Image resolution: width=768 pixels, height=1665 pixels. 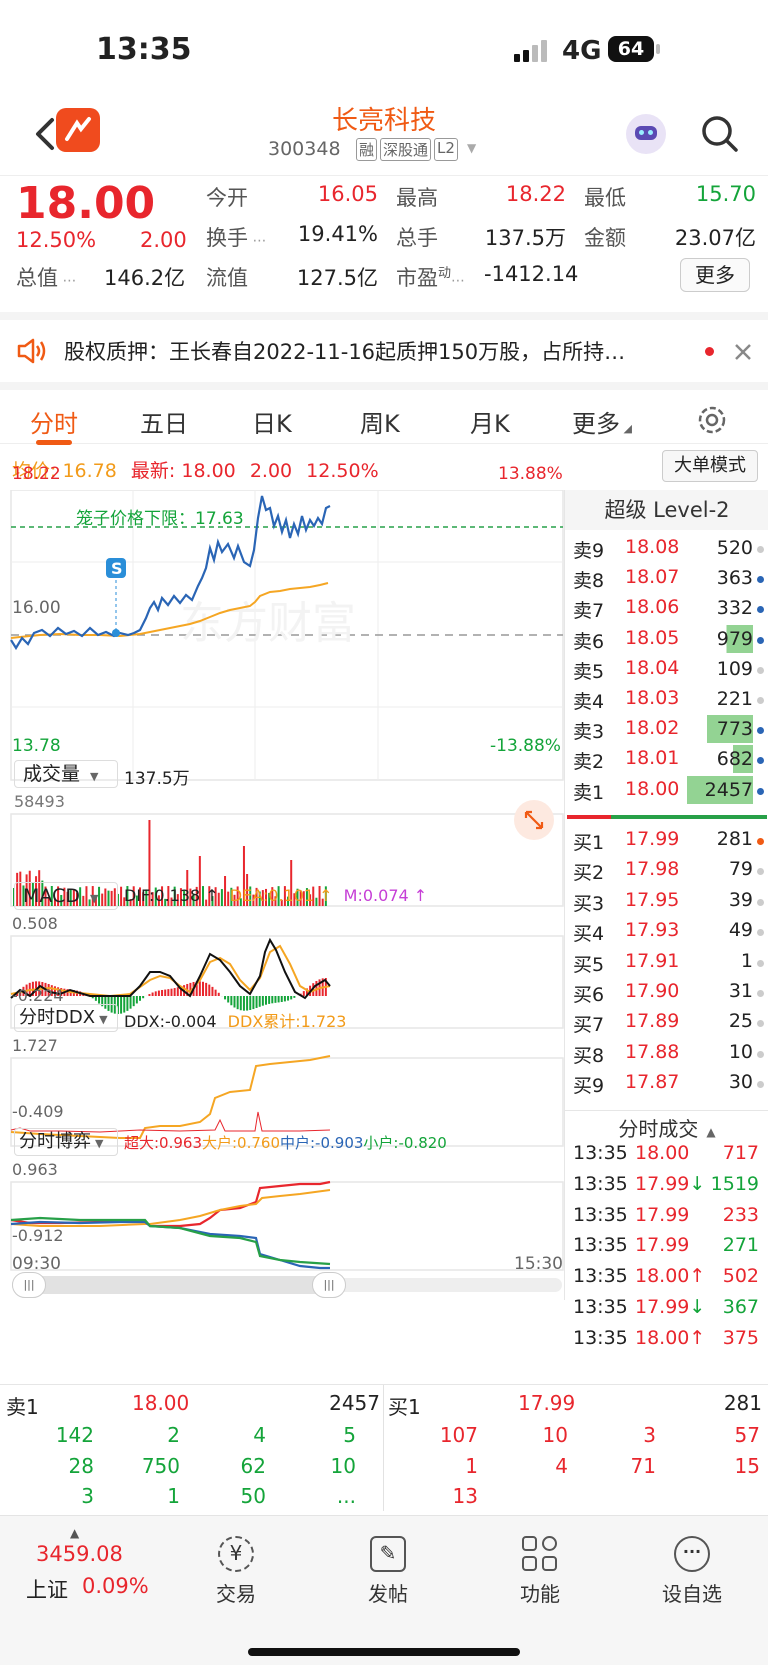 I want to click on game-max-label: 0.963, so click(x=35, y=1169).